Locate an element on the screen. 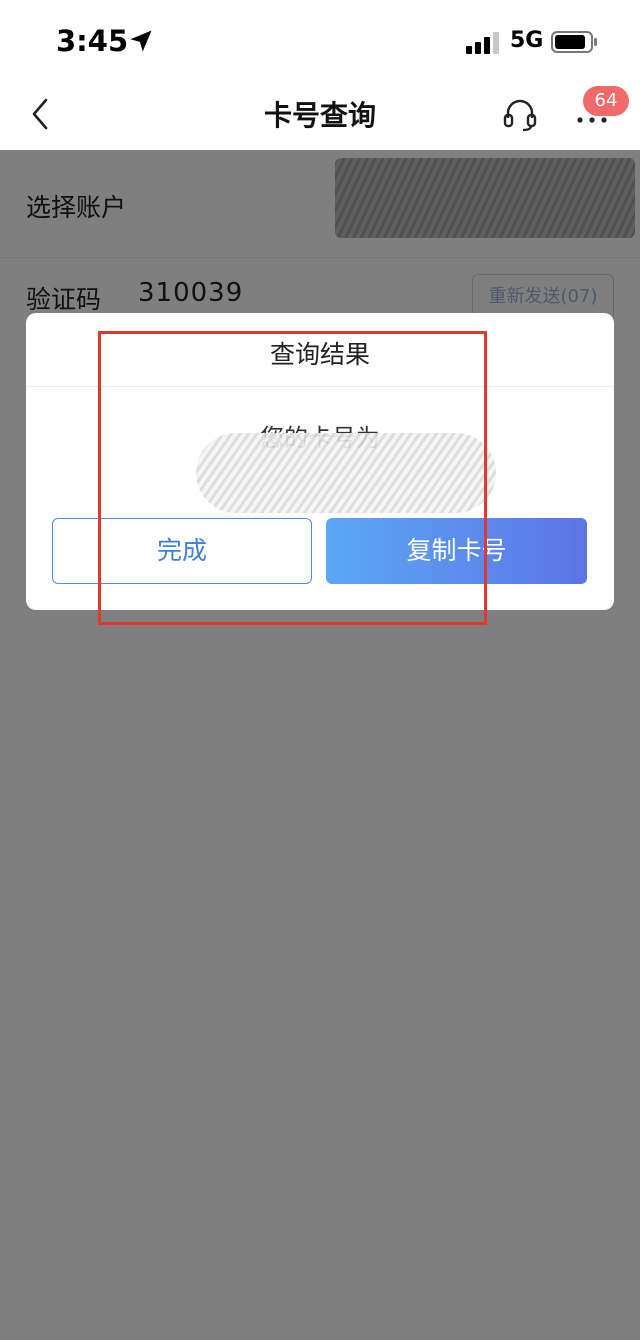 This screenshot has width=640, height=1340. status-bar: 3:45 5G is located at coordinates (320, 42).